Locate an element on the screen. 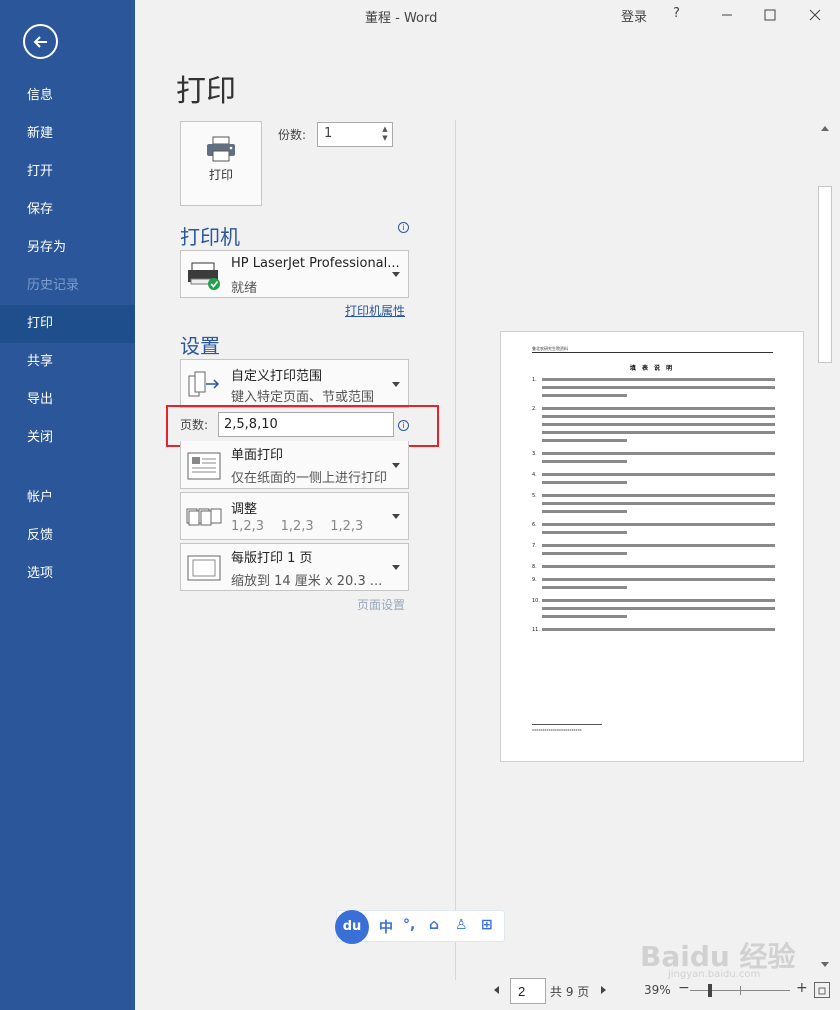 This screenshot has width=840, height=1010. nav-item-print: 打印 is located at coordinates (67, 324).